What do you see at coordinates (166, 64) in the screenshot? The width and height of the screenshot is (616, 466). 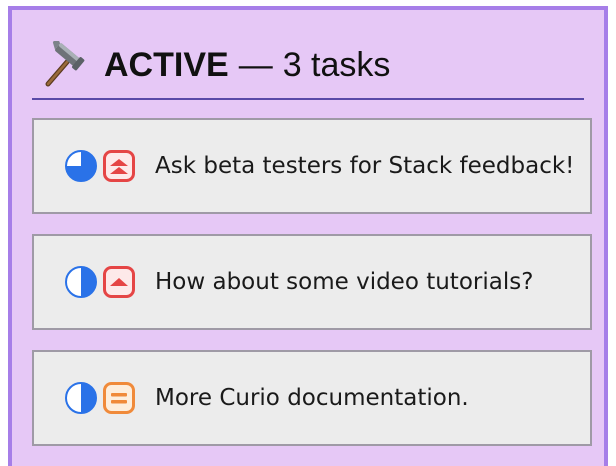 I see `stack-status-label: ACTIVE` at bounding box center [166, 64].